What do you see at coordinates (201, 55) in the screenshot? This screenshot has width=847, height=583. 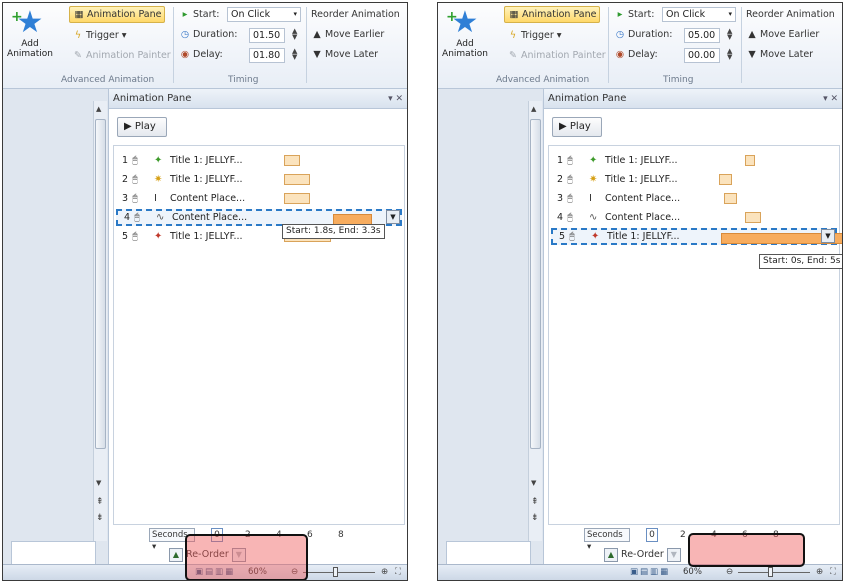 I see `delay-label: ◉ Delay:` at bounding box center [201, 55].